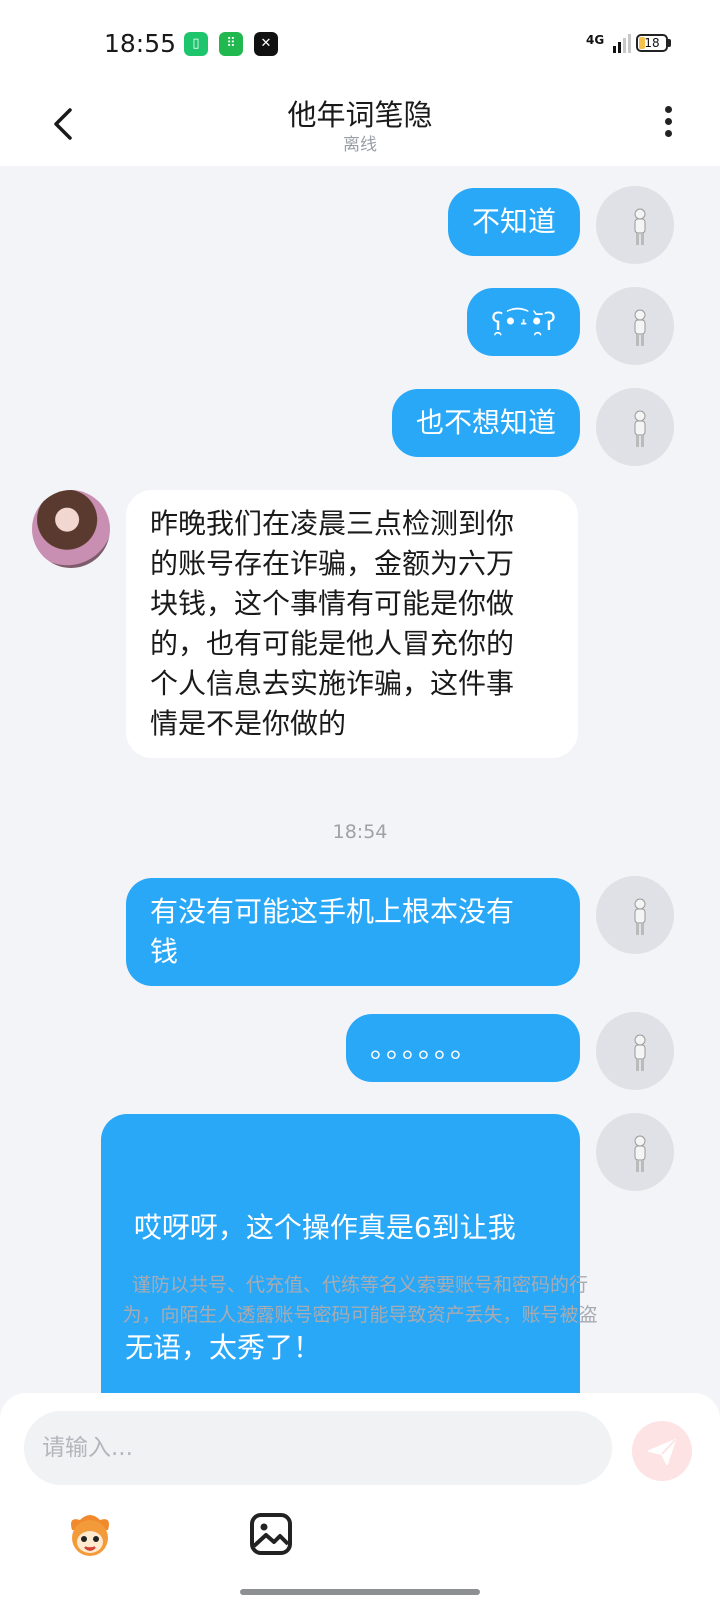 The width and height of the screenshot is (720, 1600). I want to click on chat-header: 他年词笔隐 离线, so click(360, 127).